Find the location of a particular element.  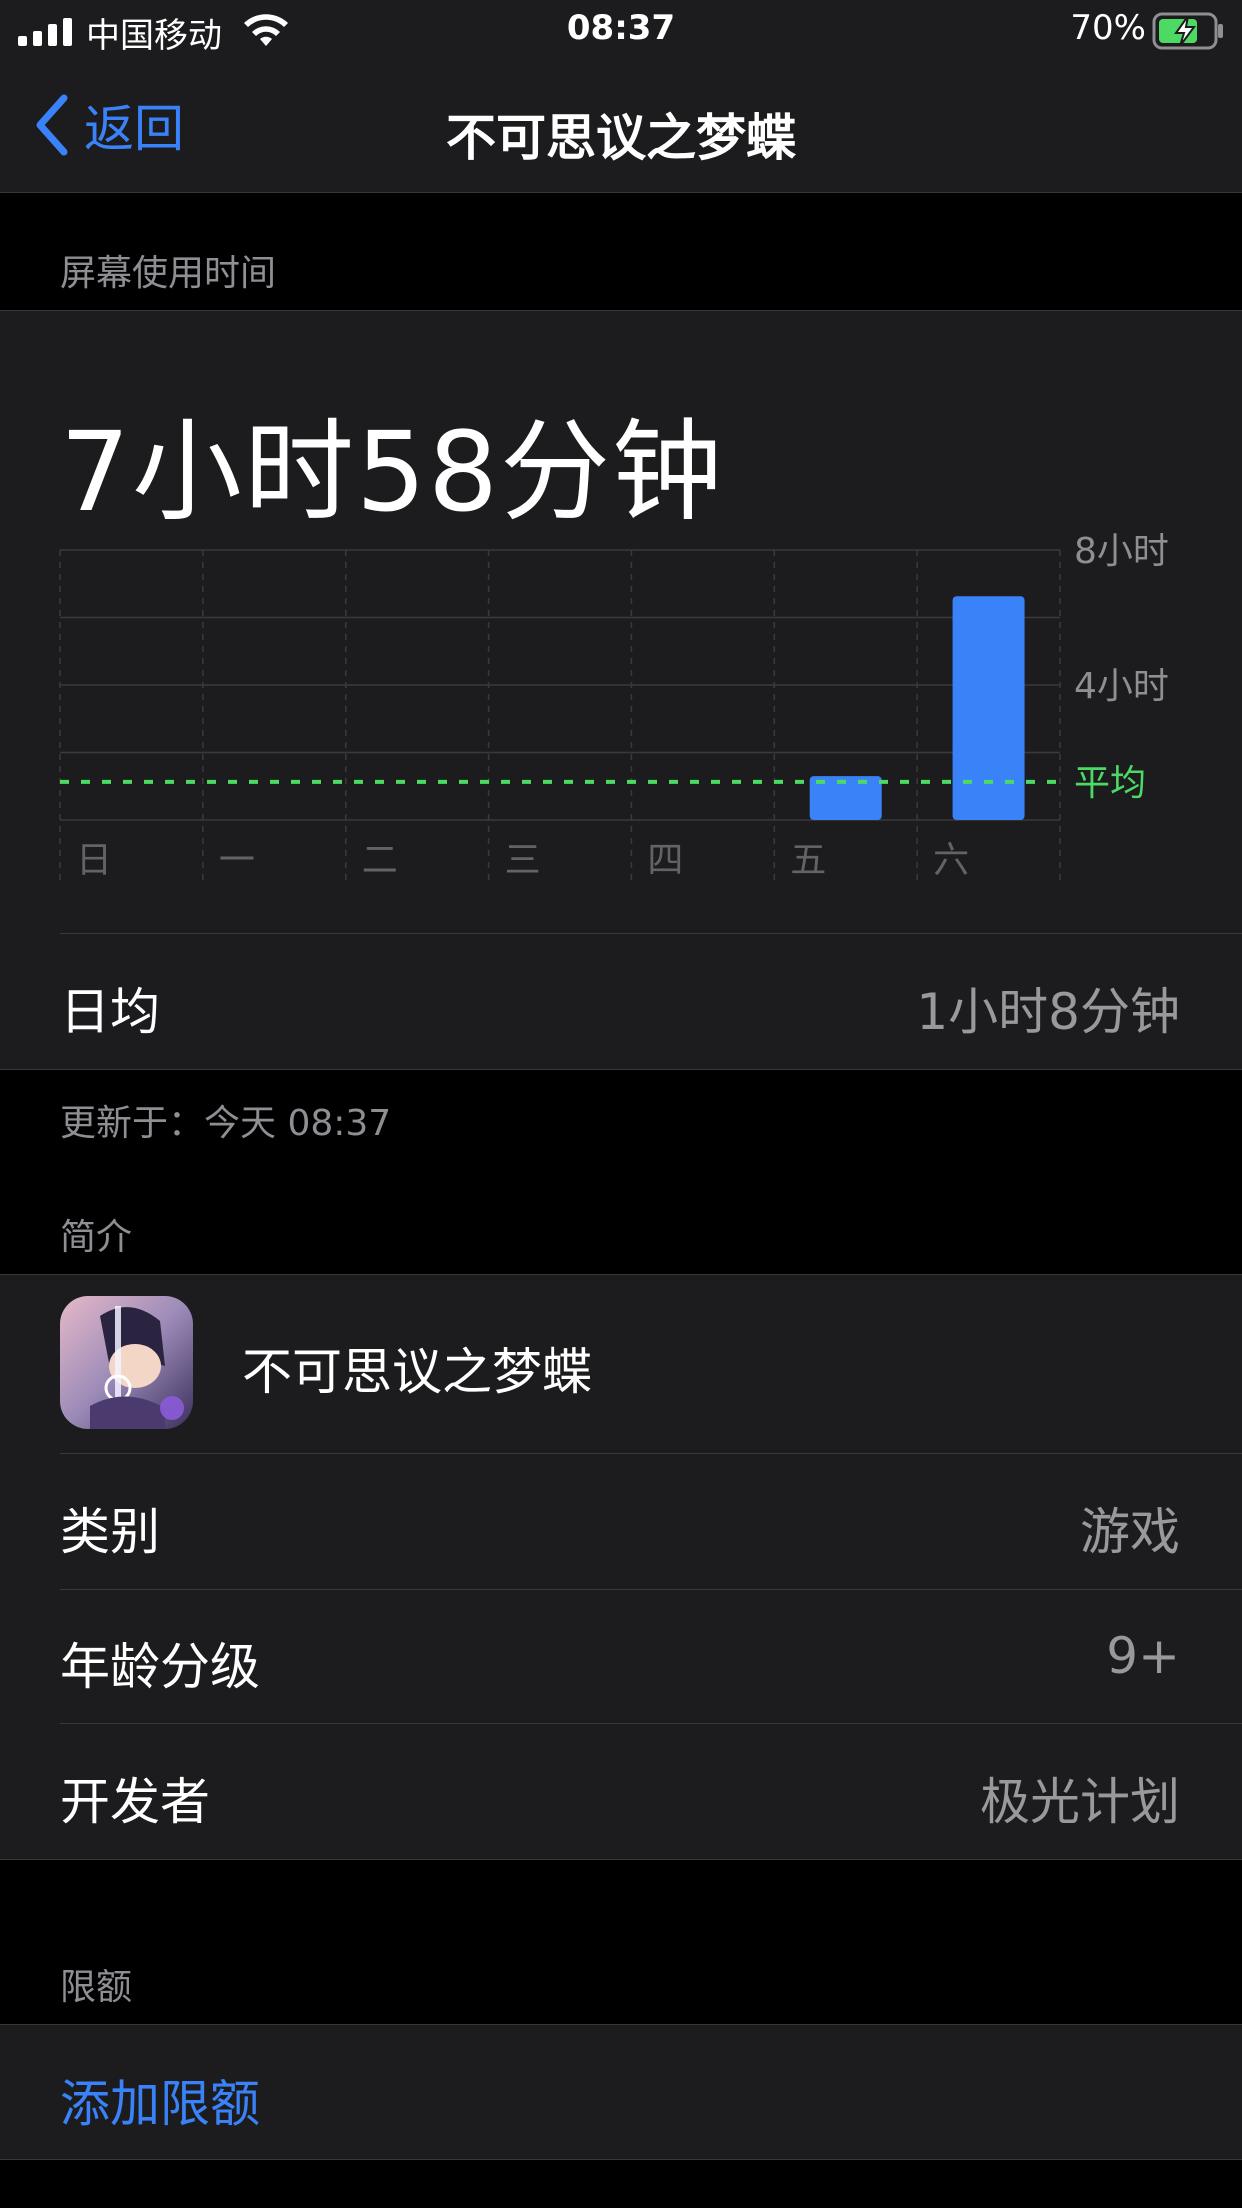

section-header-about: 简介 is located at coordinates (96, 1237).